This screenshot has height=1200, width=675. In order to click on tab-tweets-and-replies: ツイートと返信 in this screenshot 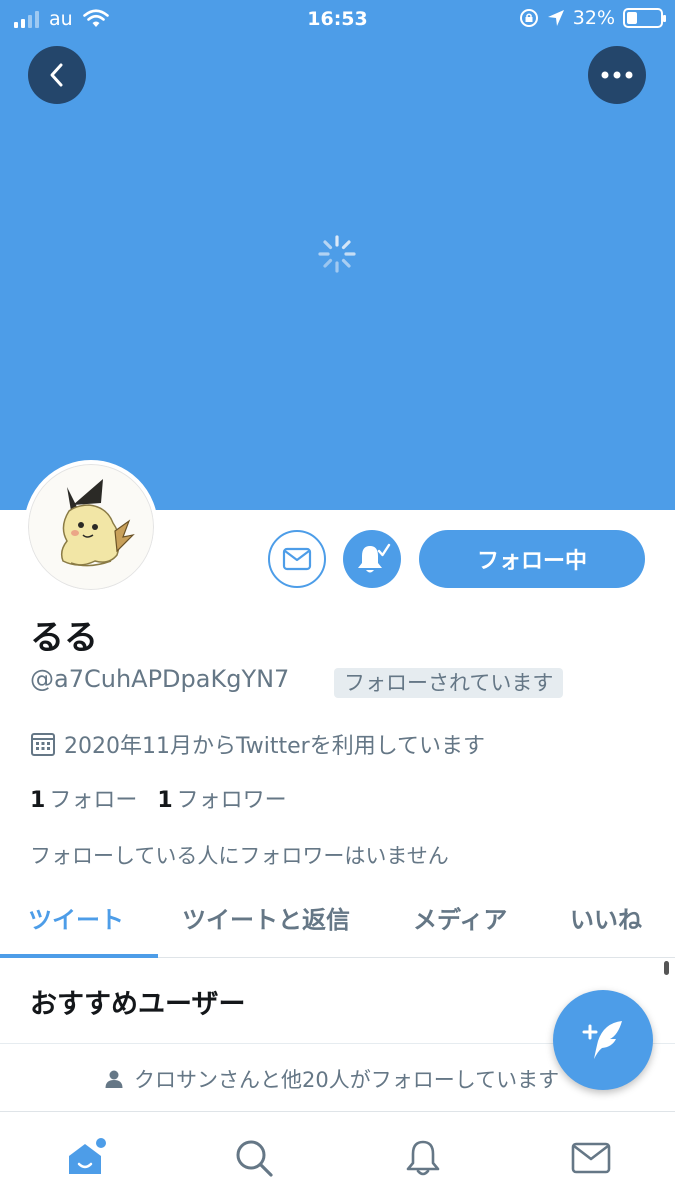, I will do `click(266, 917)`.